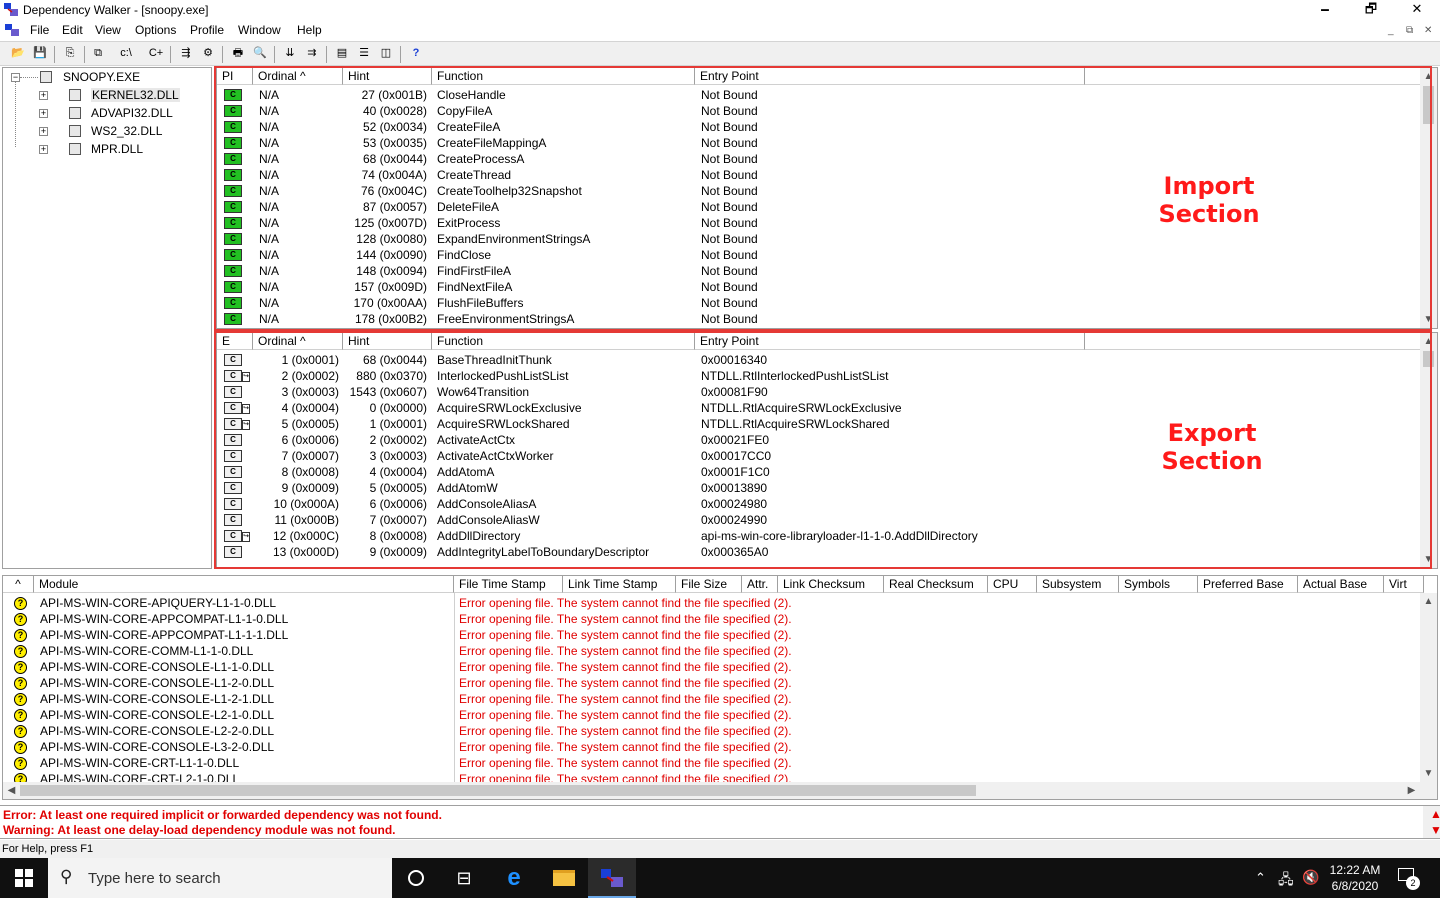 Image resolution: width=1440 pixels, height=898 pixels. Describe the element at coordinates (514, 878) in the screenshot. I see `edge-browser-icon: e` at that location.